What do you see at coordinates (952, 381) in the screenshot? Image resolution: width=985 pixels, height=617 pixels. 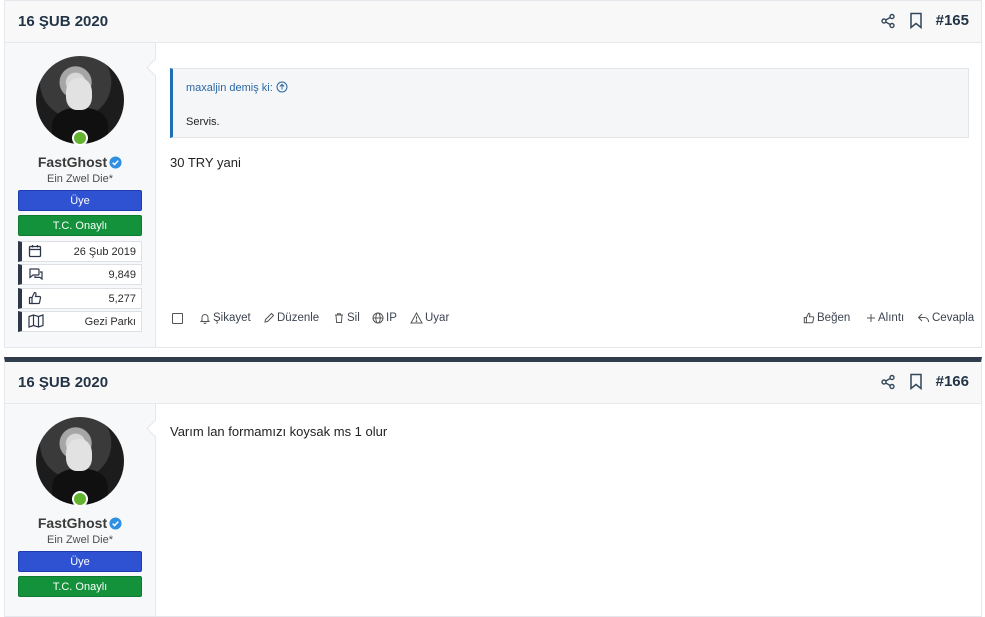 I see `post-number-link: #166` at bounding box center [952, 381].